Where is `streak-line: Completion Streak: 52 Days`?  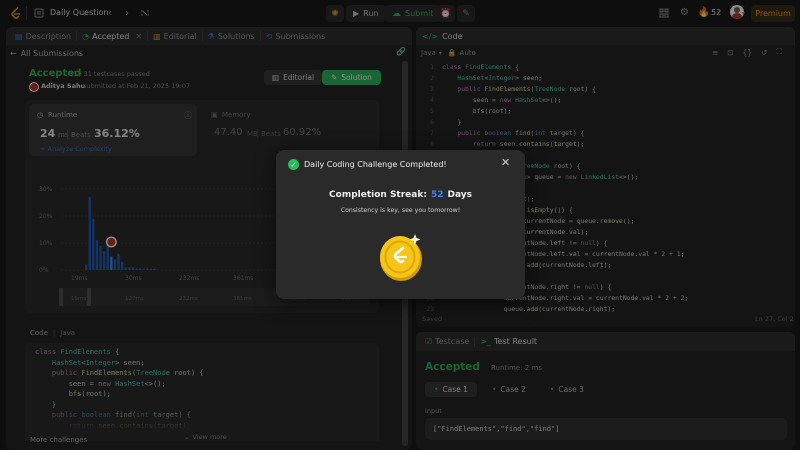
streak-line: Completion Streak: 52 Days is located at coordinates (400, 195).